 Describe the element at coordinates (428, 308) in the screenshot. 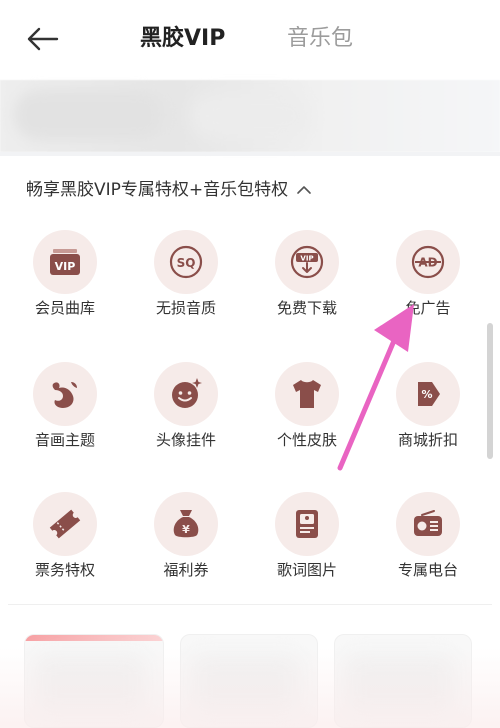

I see `privilege-label: 免广告` at that location.